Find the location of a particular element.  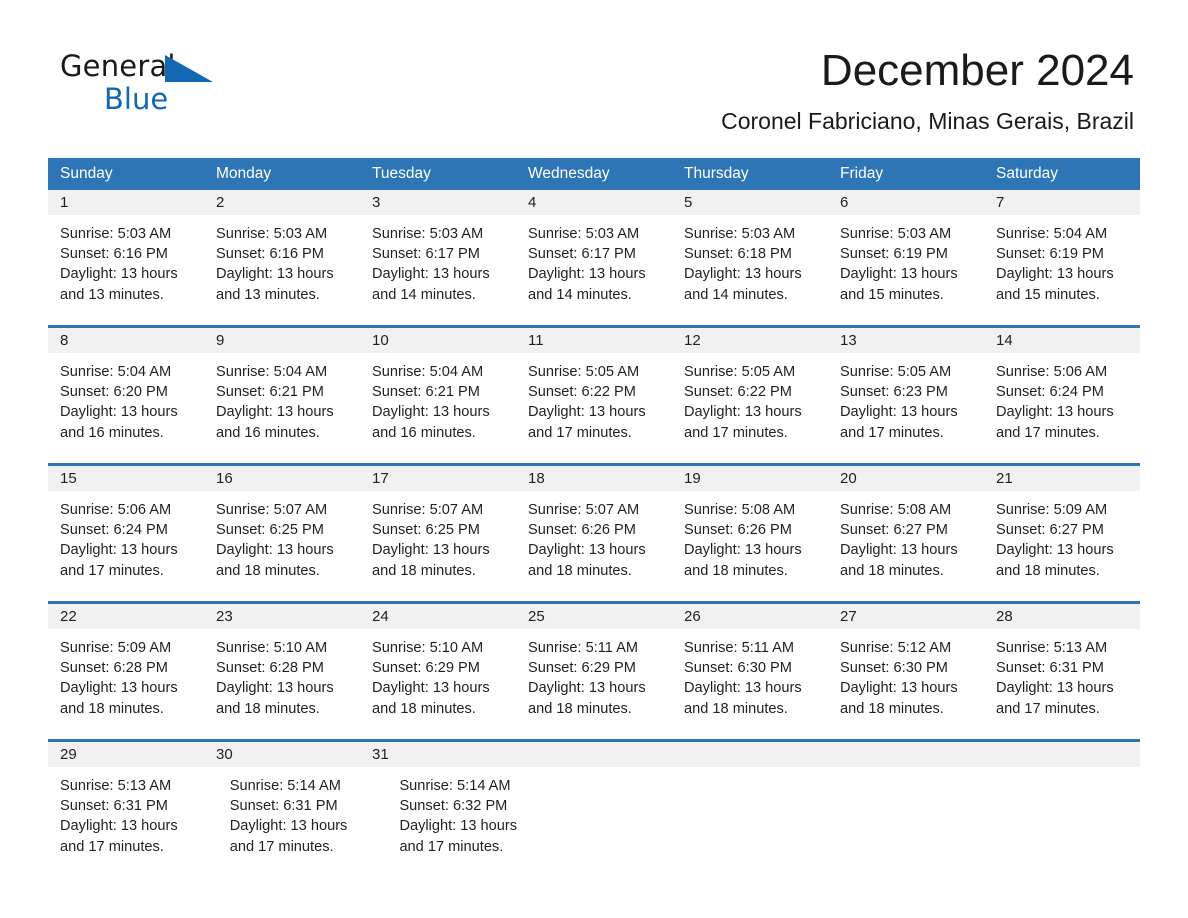

day-number: 5 is located at coordinates (750, 202).